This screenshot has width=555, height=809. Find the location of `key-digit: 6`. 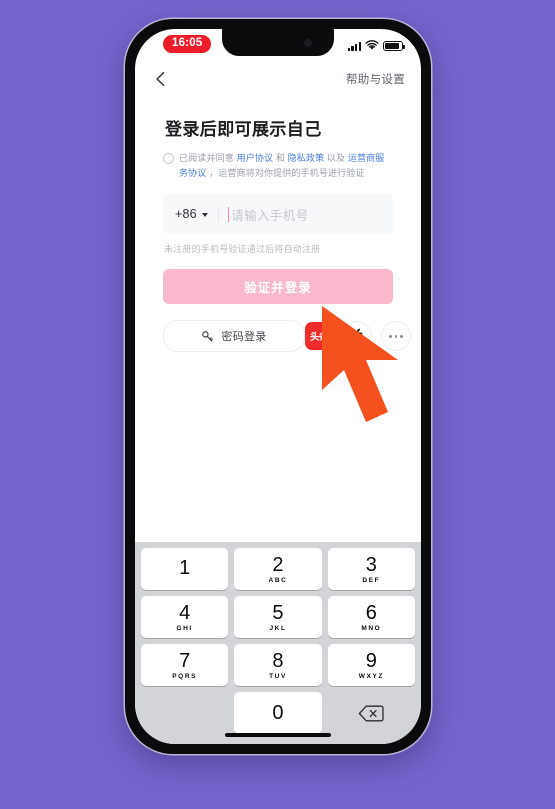

key-digit: 6 is located at coordinates (371, 612).